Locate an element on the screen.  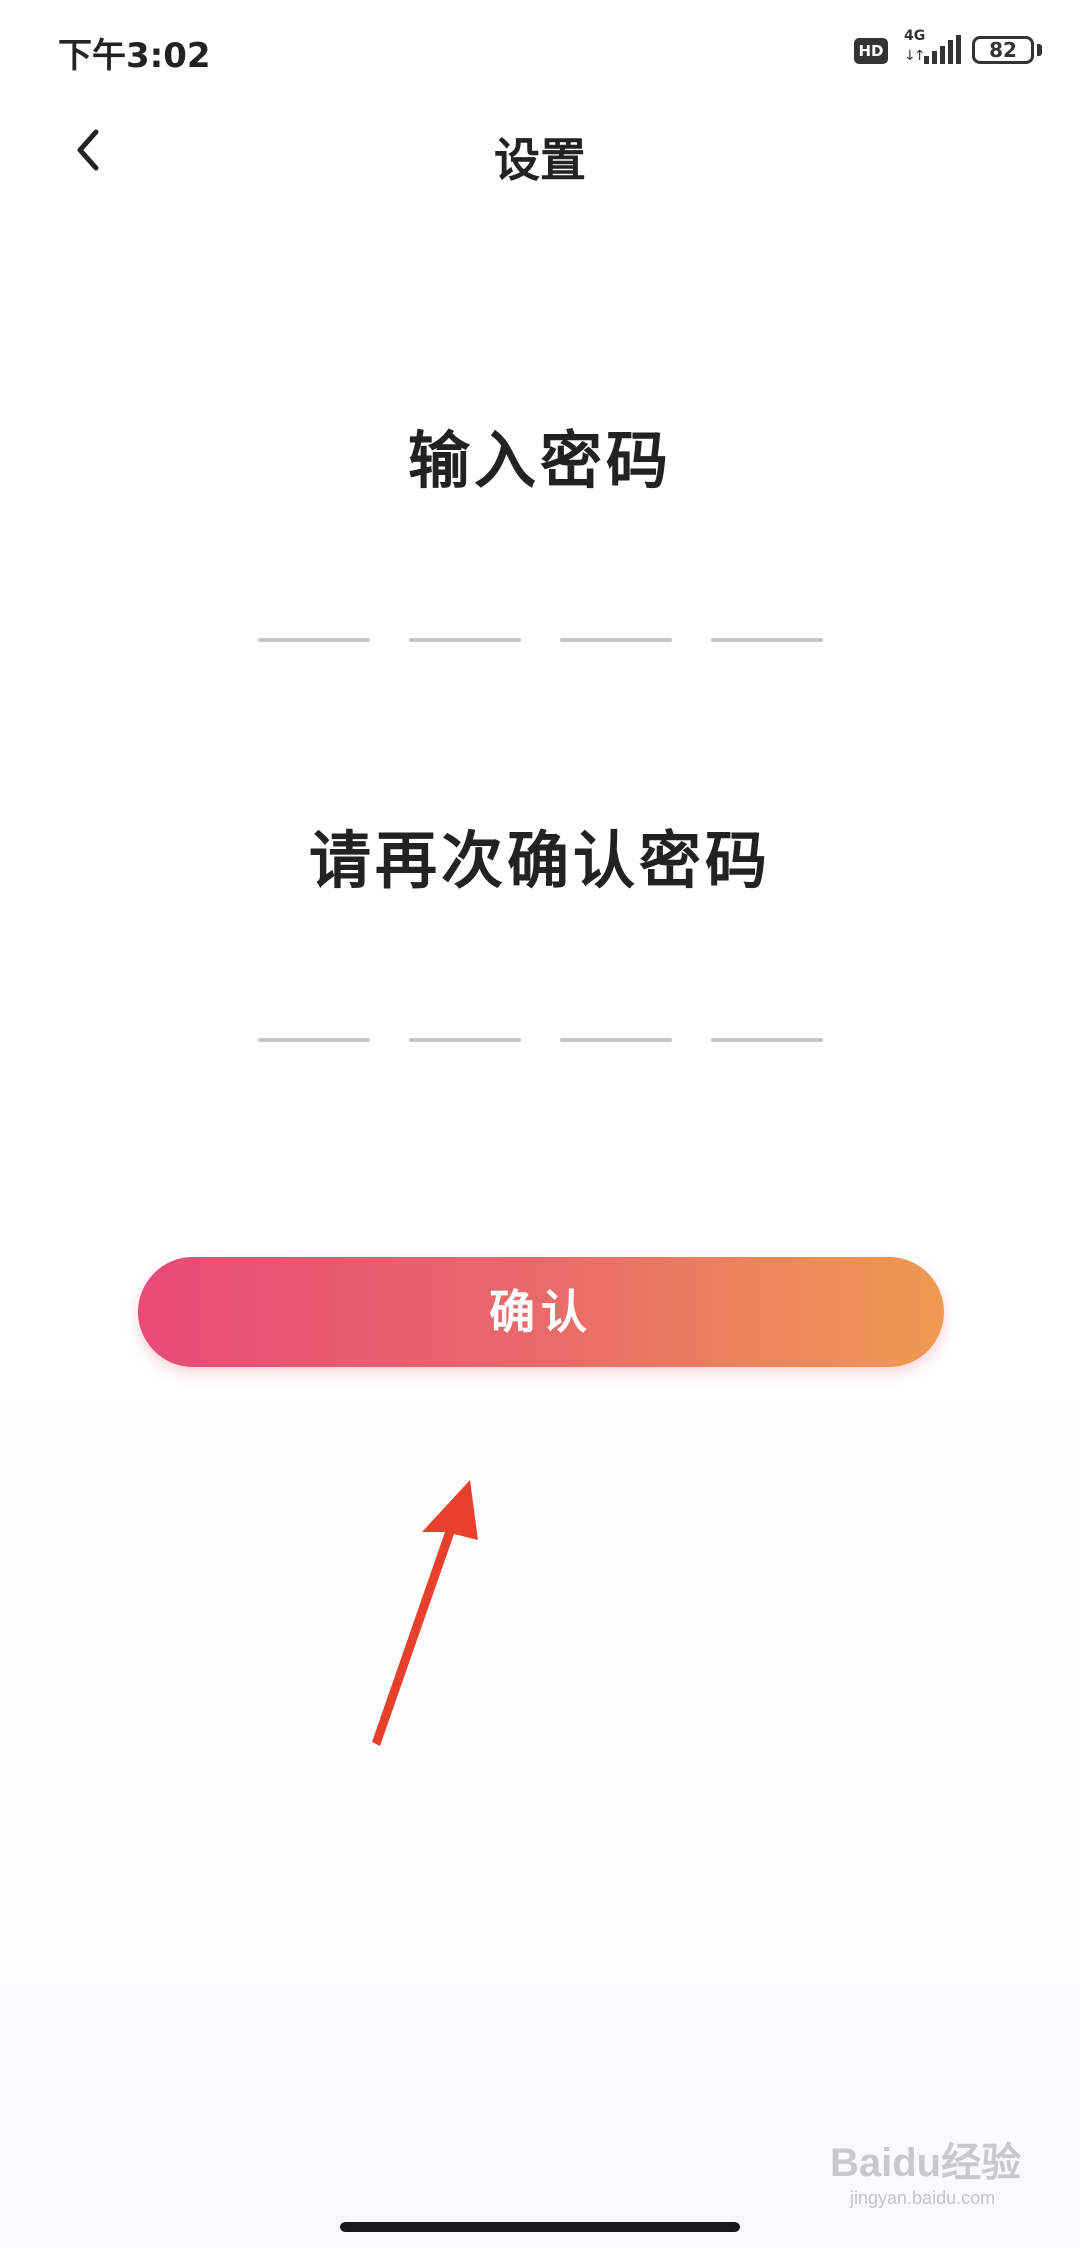
password-input is located at coordinates (541, 641).